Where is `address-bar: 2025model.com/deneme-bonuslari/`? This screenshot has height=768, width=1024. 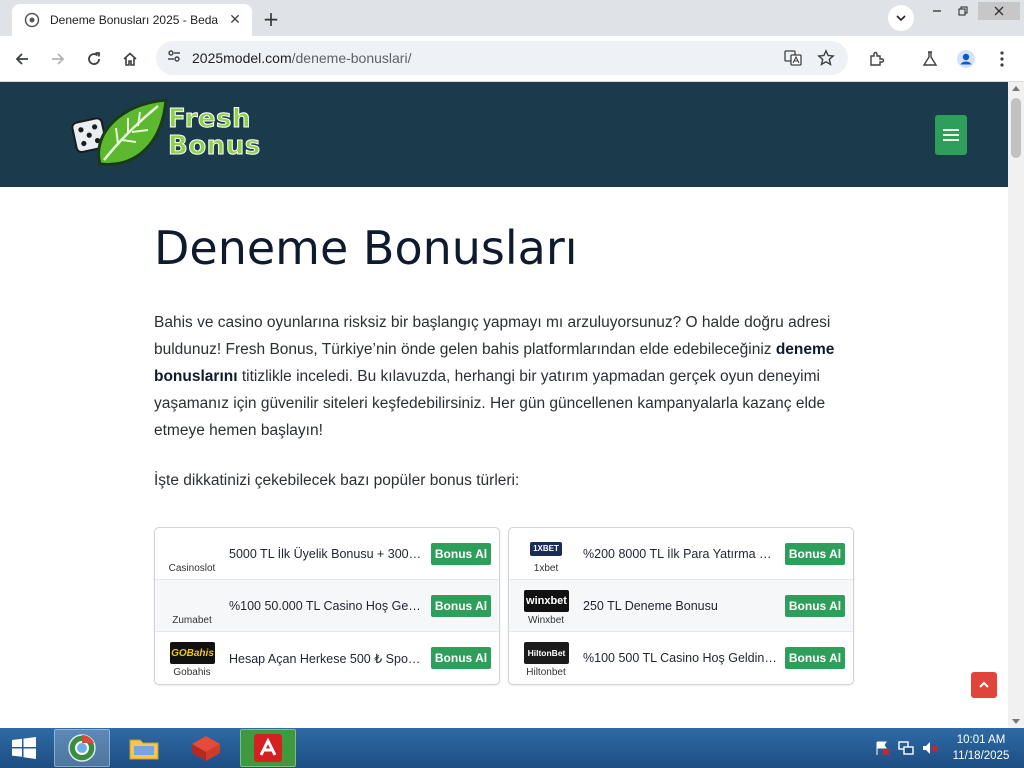 address-bar: 2025model.com/deneme-bonuslari/ is located at coordinates (502, 58).